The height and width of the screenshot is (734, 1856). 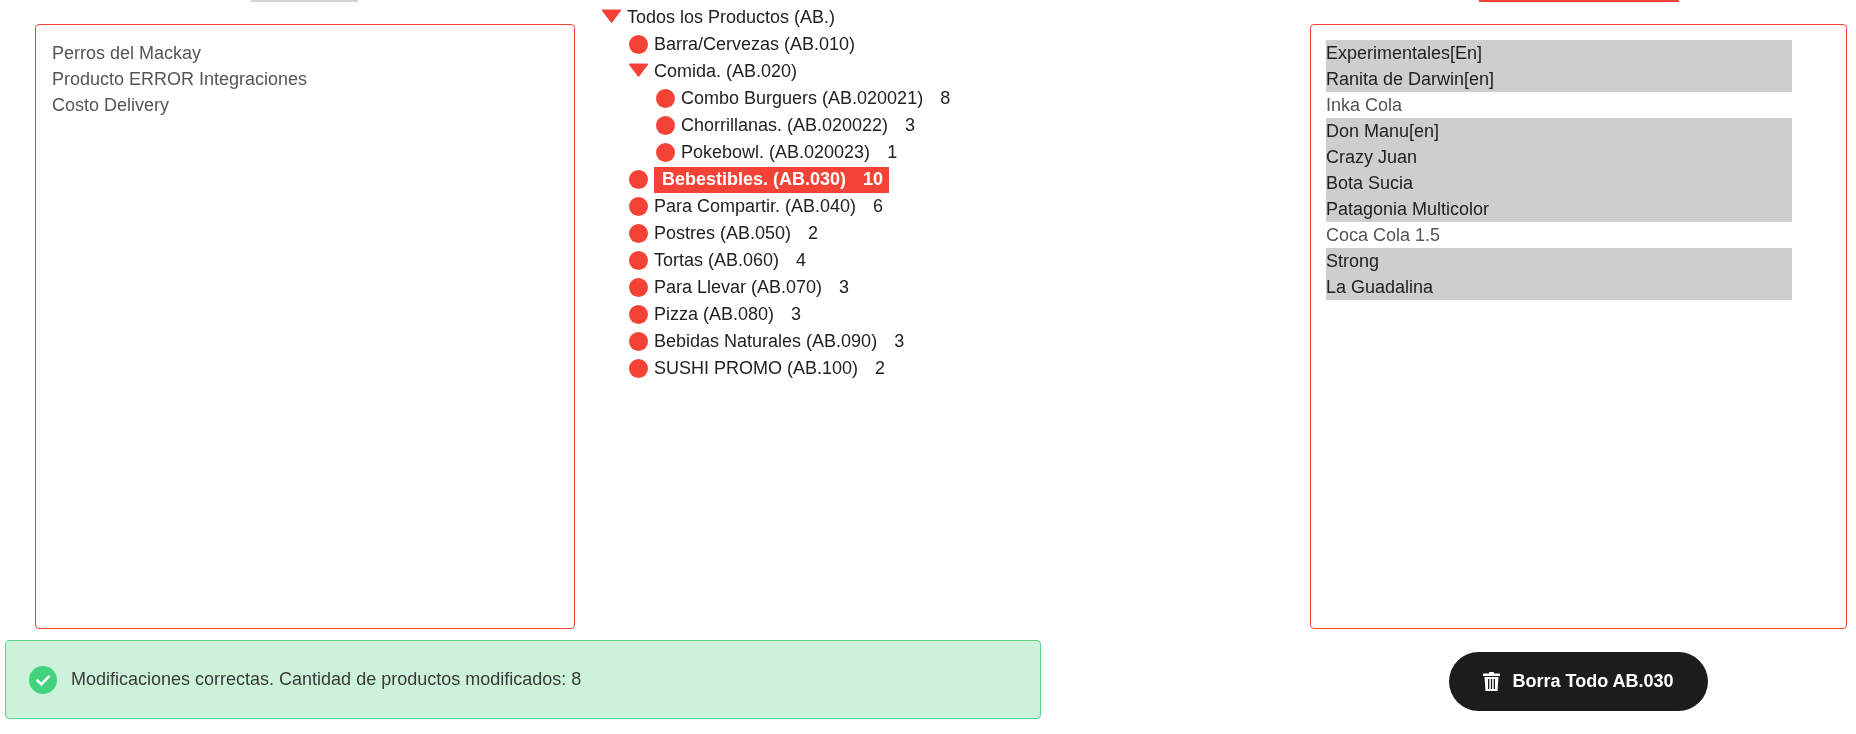 I want to click on item-count: 6, so click(x=878, y=206).